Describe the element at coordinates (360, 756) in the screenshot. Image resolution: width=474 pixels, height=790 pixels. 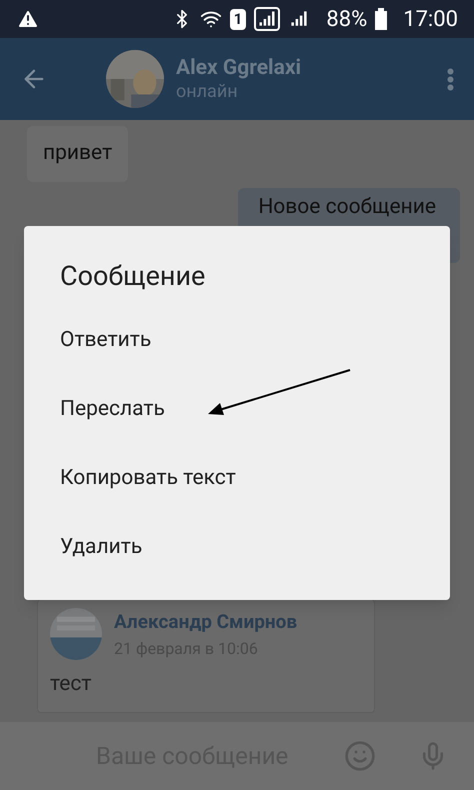
I see `emoji-icon` at that location.